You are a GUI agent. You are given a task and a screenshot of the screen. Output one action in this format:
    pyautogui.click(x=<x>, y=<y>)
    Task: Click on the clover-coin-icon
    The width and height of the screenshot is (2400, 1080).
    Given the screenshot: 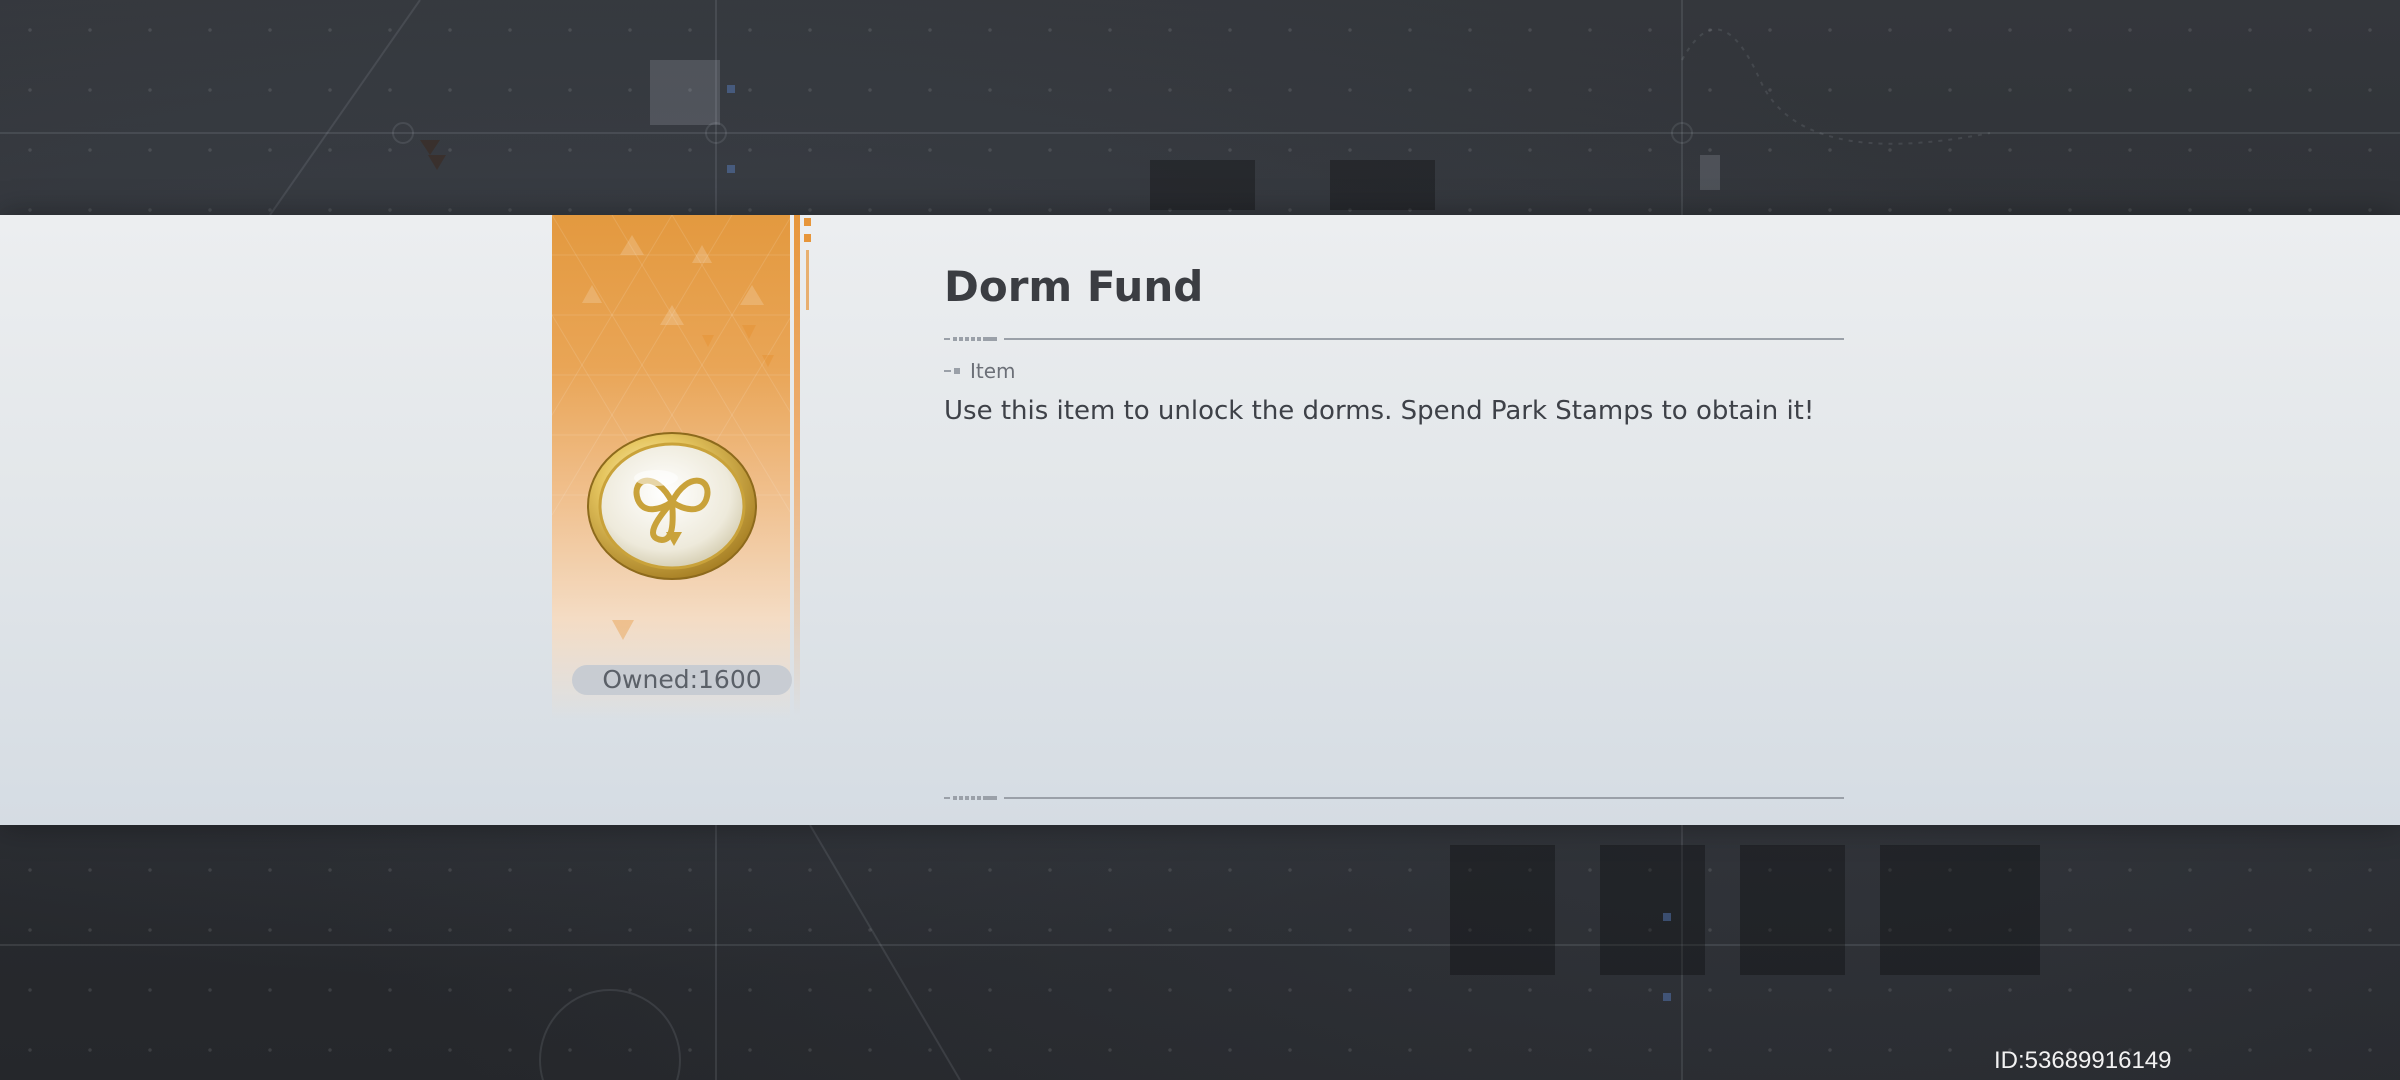 What is the action you would take?
    pyautogui.click(x=672, y=505)
    